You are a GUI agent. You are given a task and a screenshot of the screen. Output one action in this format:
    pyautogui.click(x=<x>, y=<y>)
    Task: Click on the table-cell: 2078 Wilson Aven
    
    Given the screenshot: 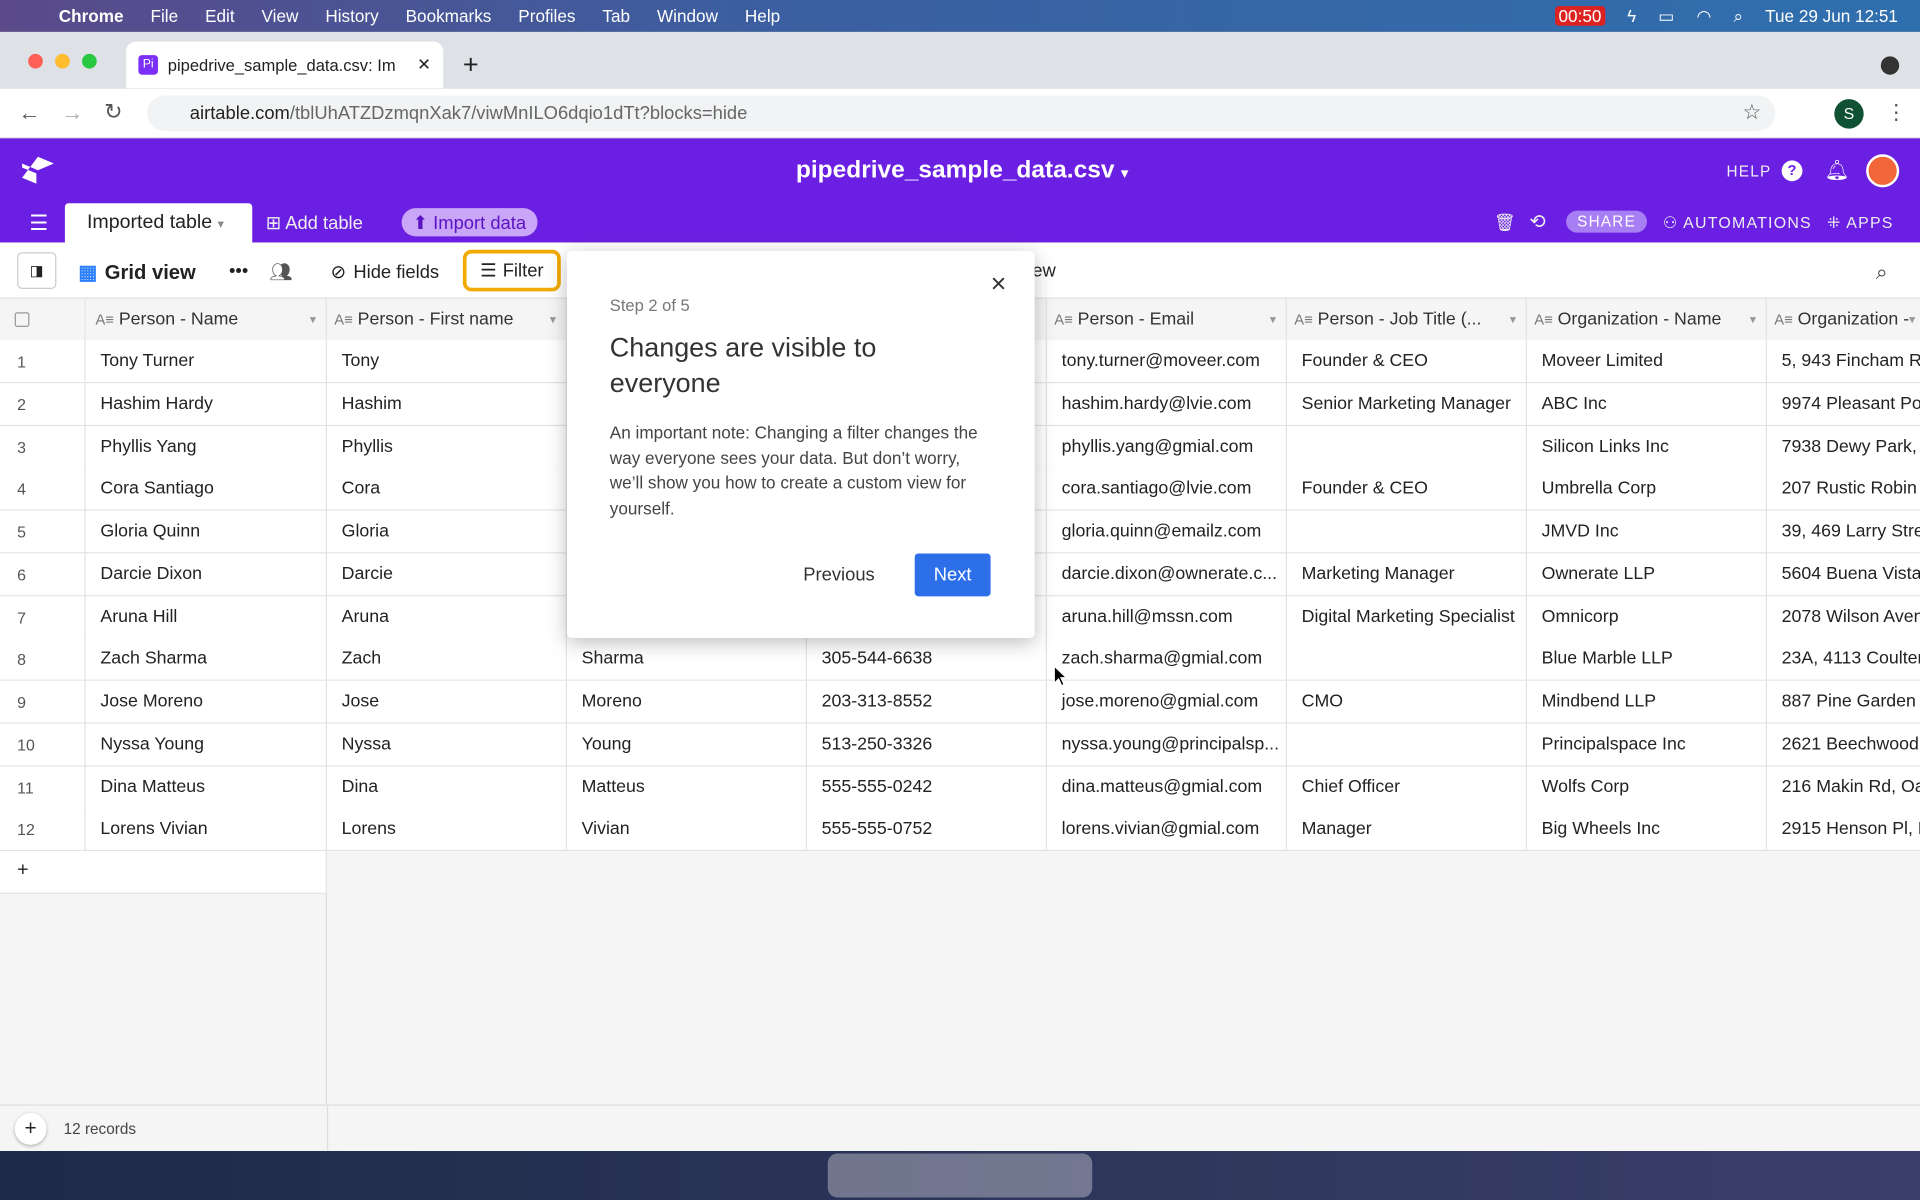 What is the action you would take?
    pyautogui.click(x=1843, y=617)
    